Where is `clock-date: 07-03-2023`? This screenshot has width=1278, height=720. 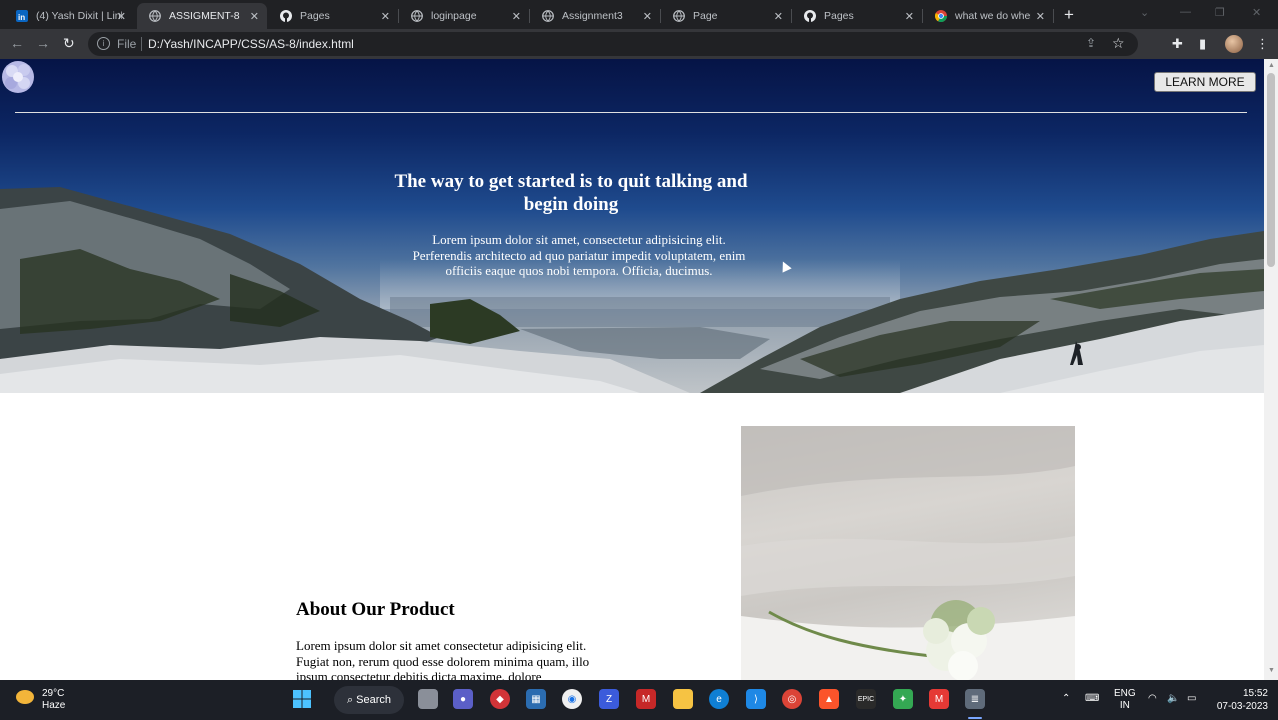 clock-date: 07-03-2023 is located at coordinates (1242, 706).